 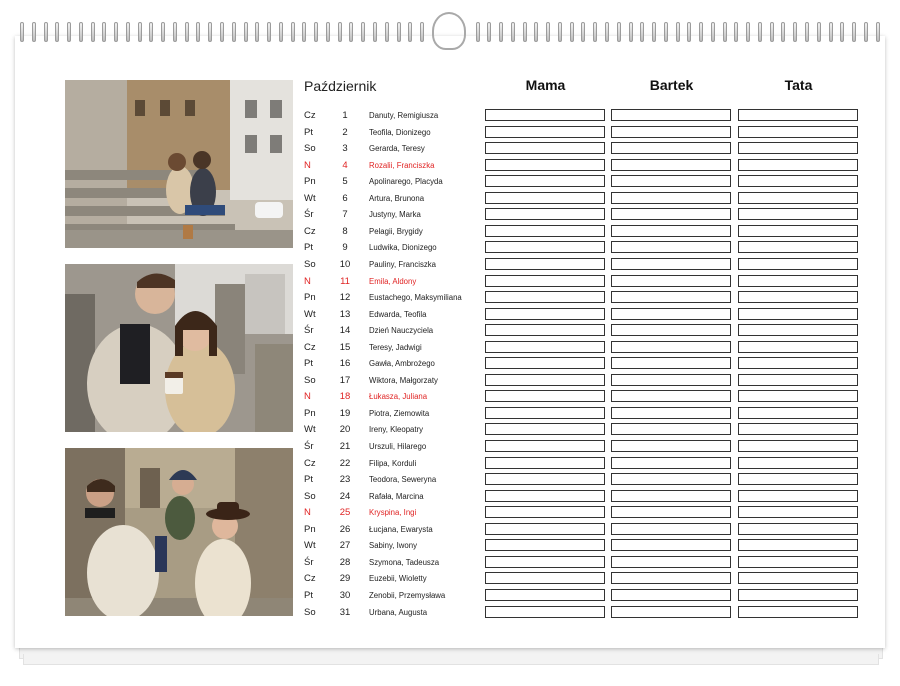 What do you see at coordinates (310, 264) in the screenshot?
I see `weekday-label: So` at bounding box center [310, 264].